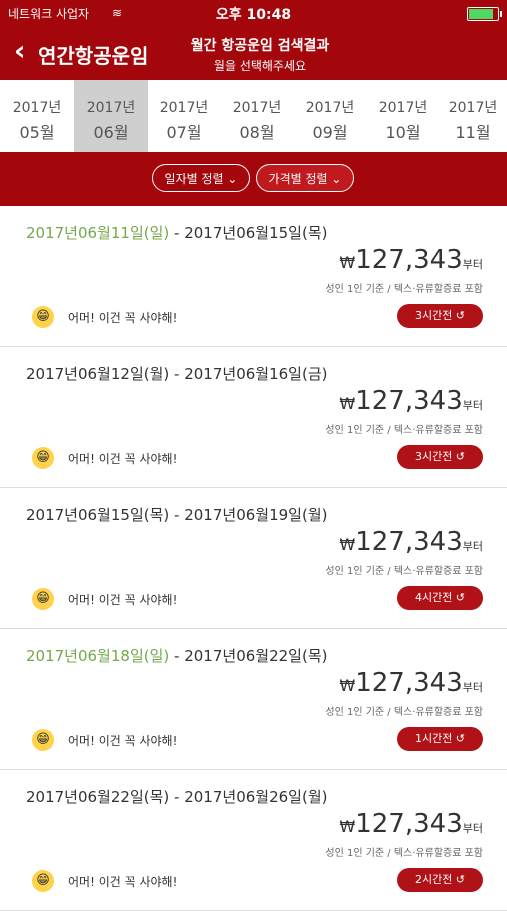  Describe the element at coordinates (256, 656) in the screenshot. I see `return-date: 2017년06월22일(목)` at that location.